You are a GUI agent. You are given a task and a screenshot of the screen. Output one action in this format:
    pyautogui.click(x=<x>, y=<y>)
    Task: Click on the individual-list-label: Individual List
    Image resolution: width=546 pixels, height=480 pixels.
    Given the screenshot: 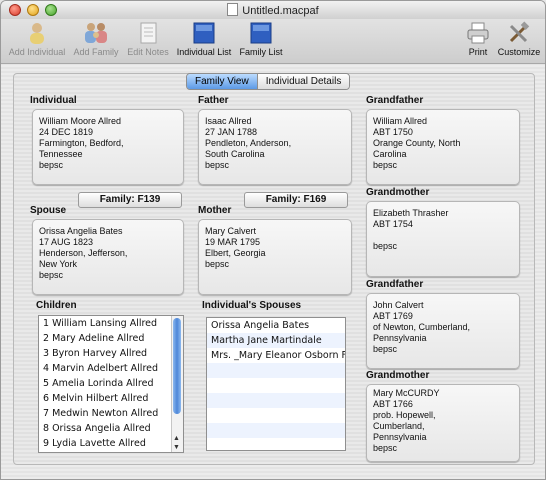 What is the action you would take?
    pyautogui.click(x=204, y=52)
    